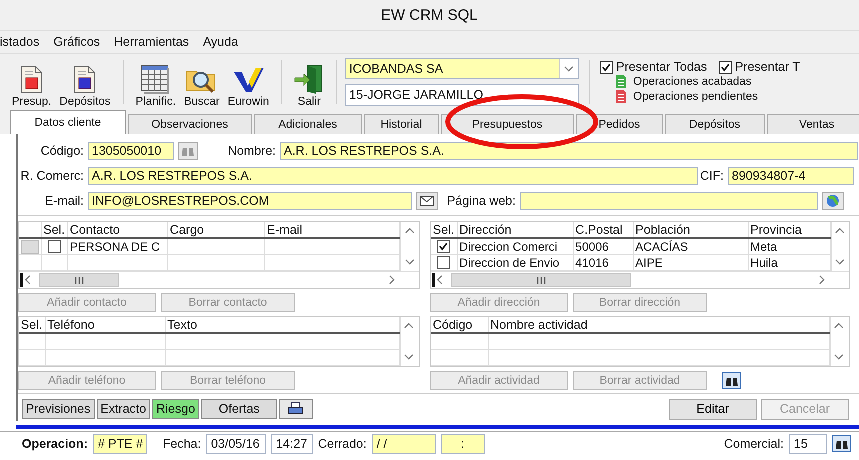  What do you see at coordinates (152, 42) in the screenshot?
I see `menu-item: Herramientas` at bounding box center [152, 42].